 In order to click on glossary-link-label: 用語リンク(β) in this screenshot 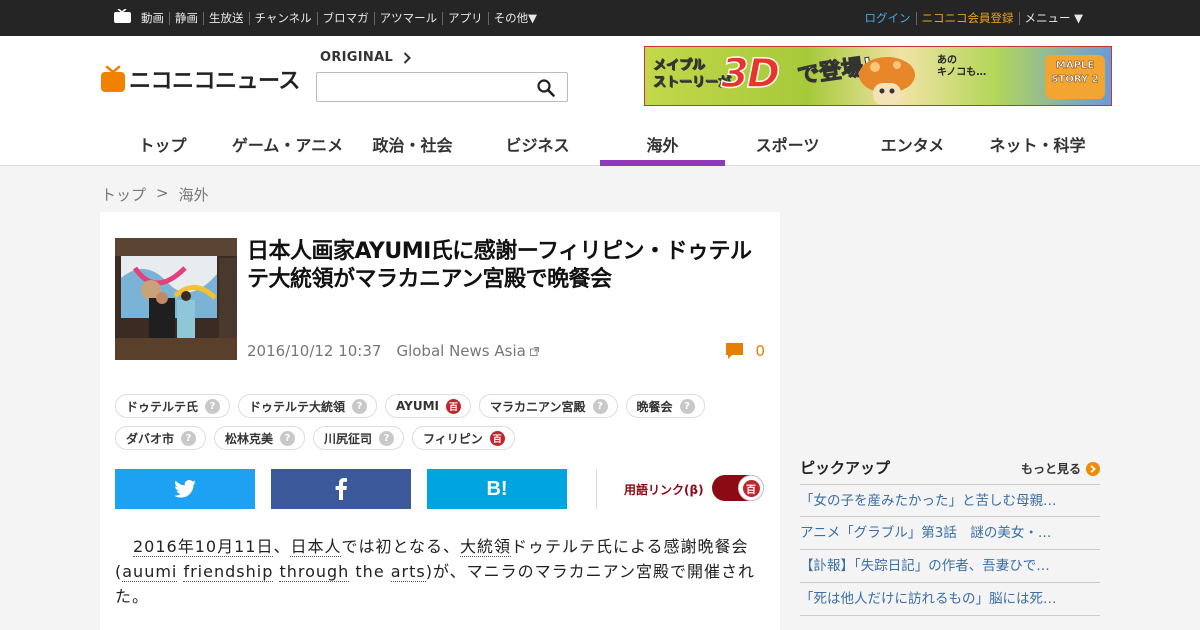, I will do `click(664, 490)`.